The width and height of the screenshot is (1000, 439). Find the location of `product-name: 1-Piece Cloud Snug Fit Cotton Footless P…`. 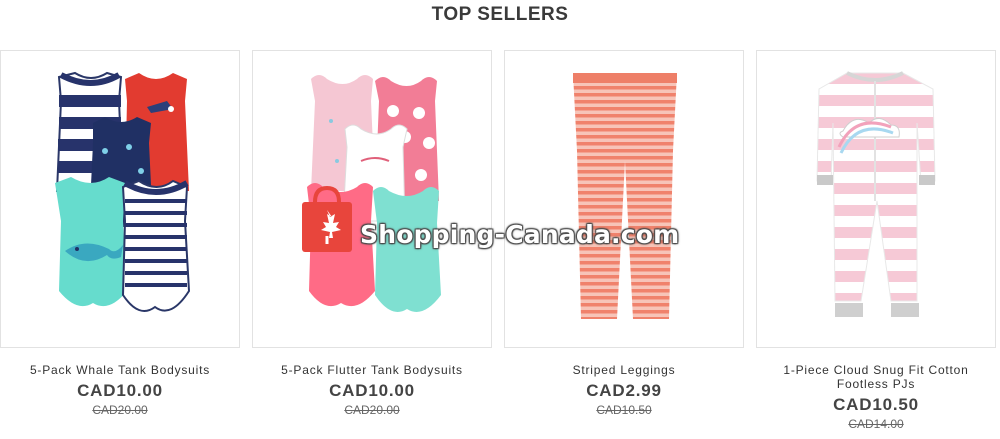

product-name: 1-Piece Cloud Snug Fit Cotton Footless P… is located at coordinates (876, 377).